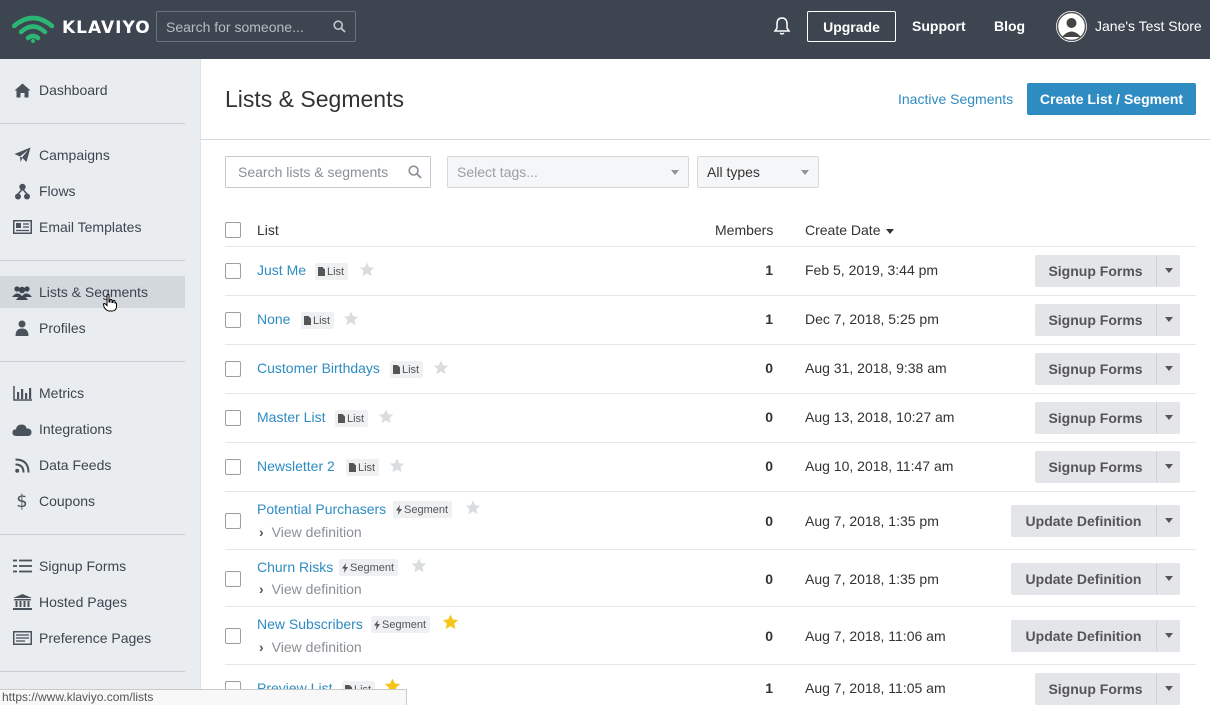  What do you see at coordinates (310, 624) in the screenshot?
I see `segment-name-link: New Subscribers` at bounding box center [310, 624].